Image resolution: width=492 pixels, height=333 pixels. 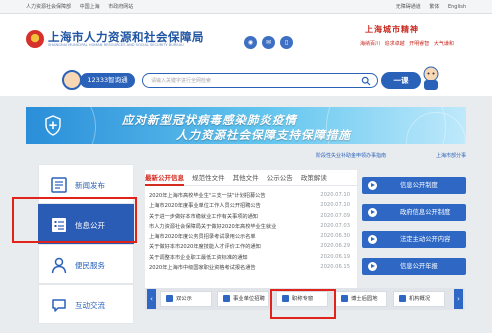 I want to click on hotline-12333-button: 12333智询通, so click(x=107, y=80).